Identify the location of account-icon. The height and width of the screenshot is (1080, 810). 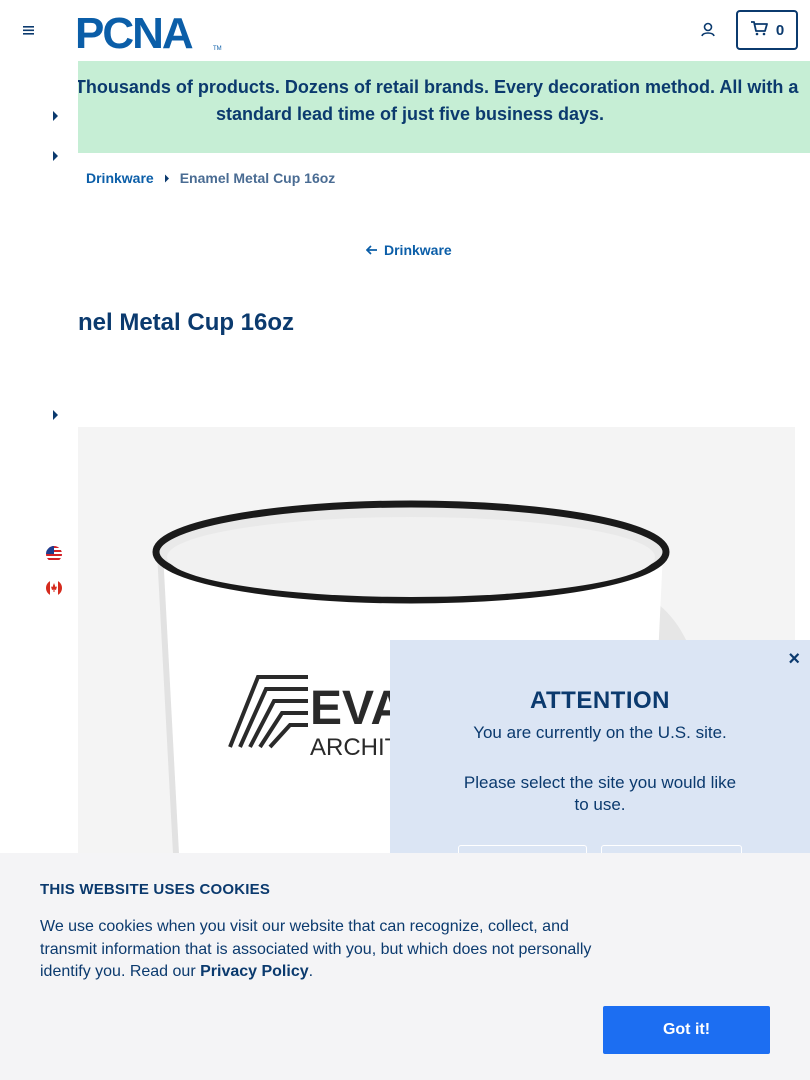
(708, 30).